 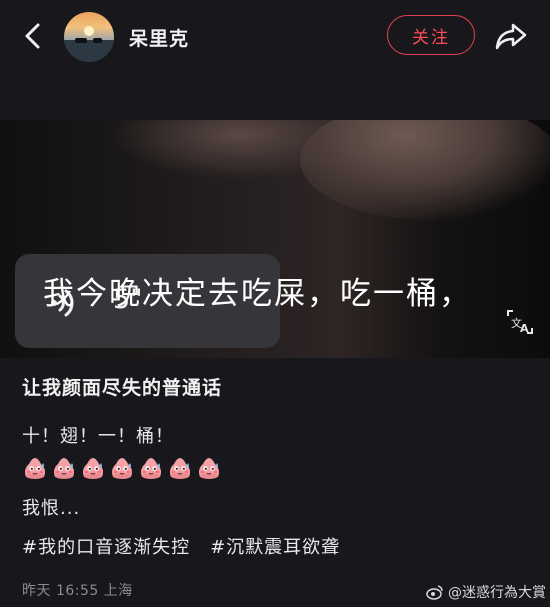 I want to click on chevron-left-icon, so click(x=34, y=36).